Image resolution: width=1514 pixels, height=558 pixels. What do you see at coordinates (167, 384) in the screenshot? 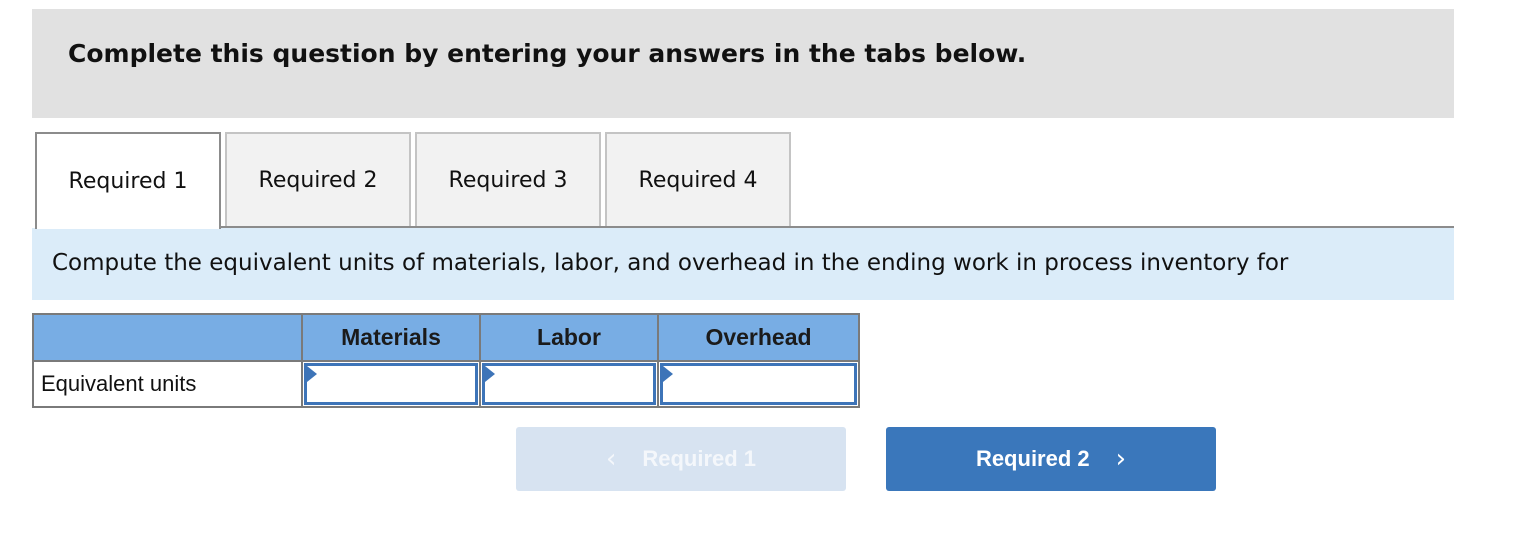
I see `row-label-equivalent-units: Equivalent units` at bounding box center [167, 384].